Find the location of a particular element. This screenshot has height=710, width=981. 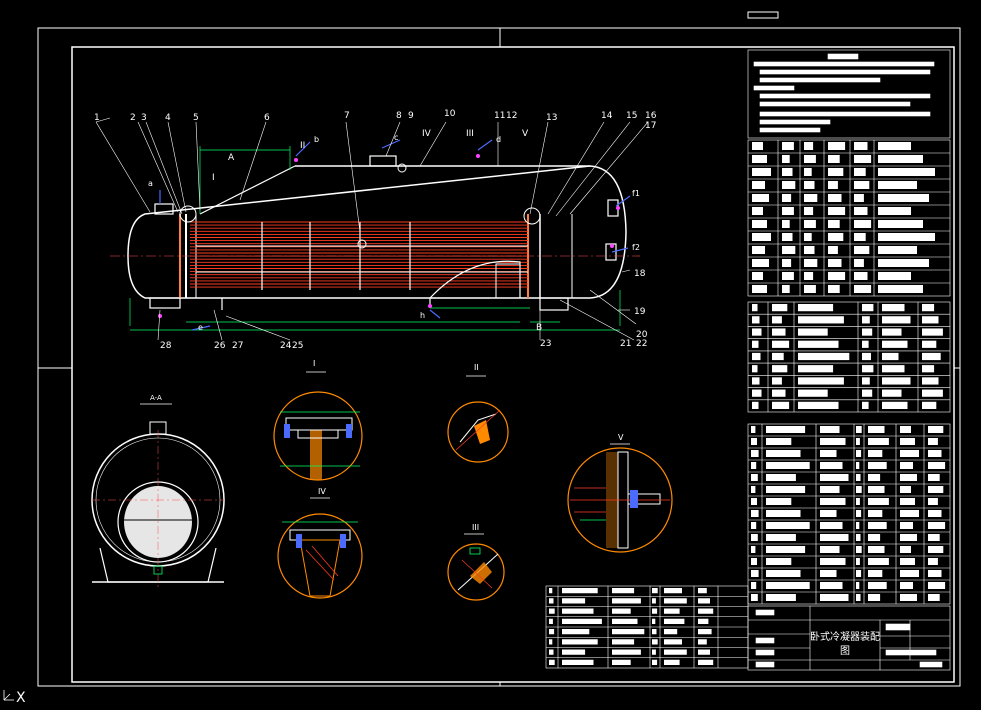

nozzle-label: b is located at coordinates (316, 139).